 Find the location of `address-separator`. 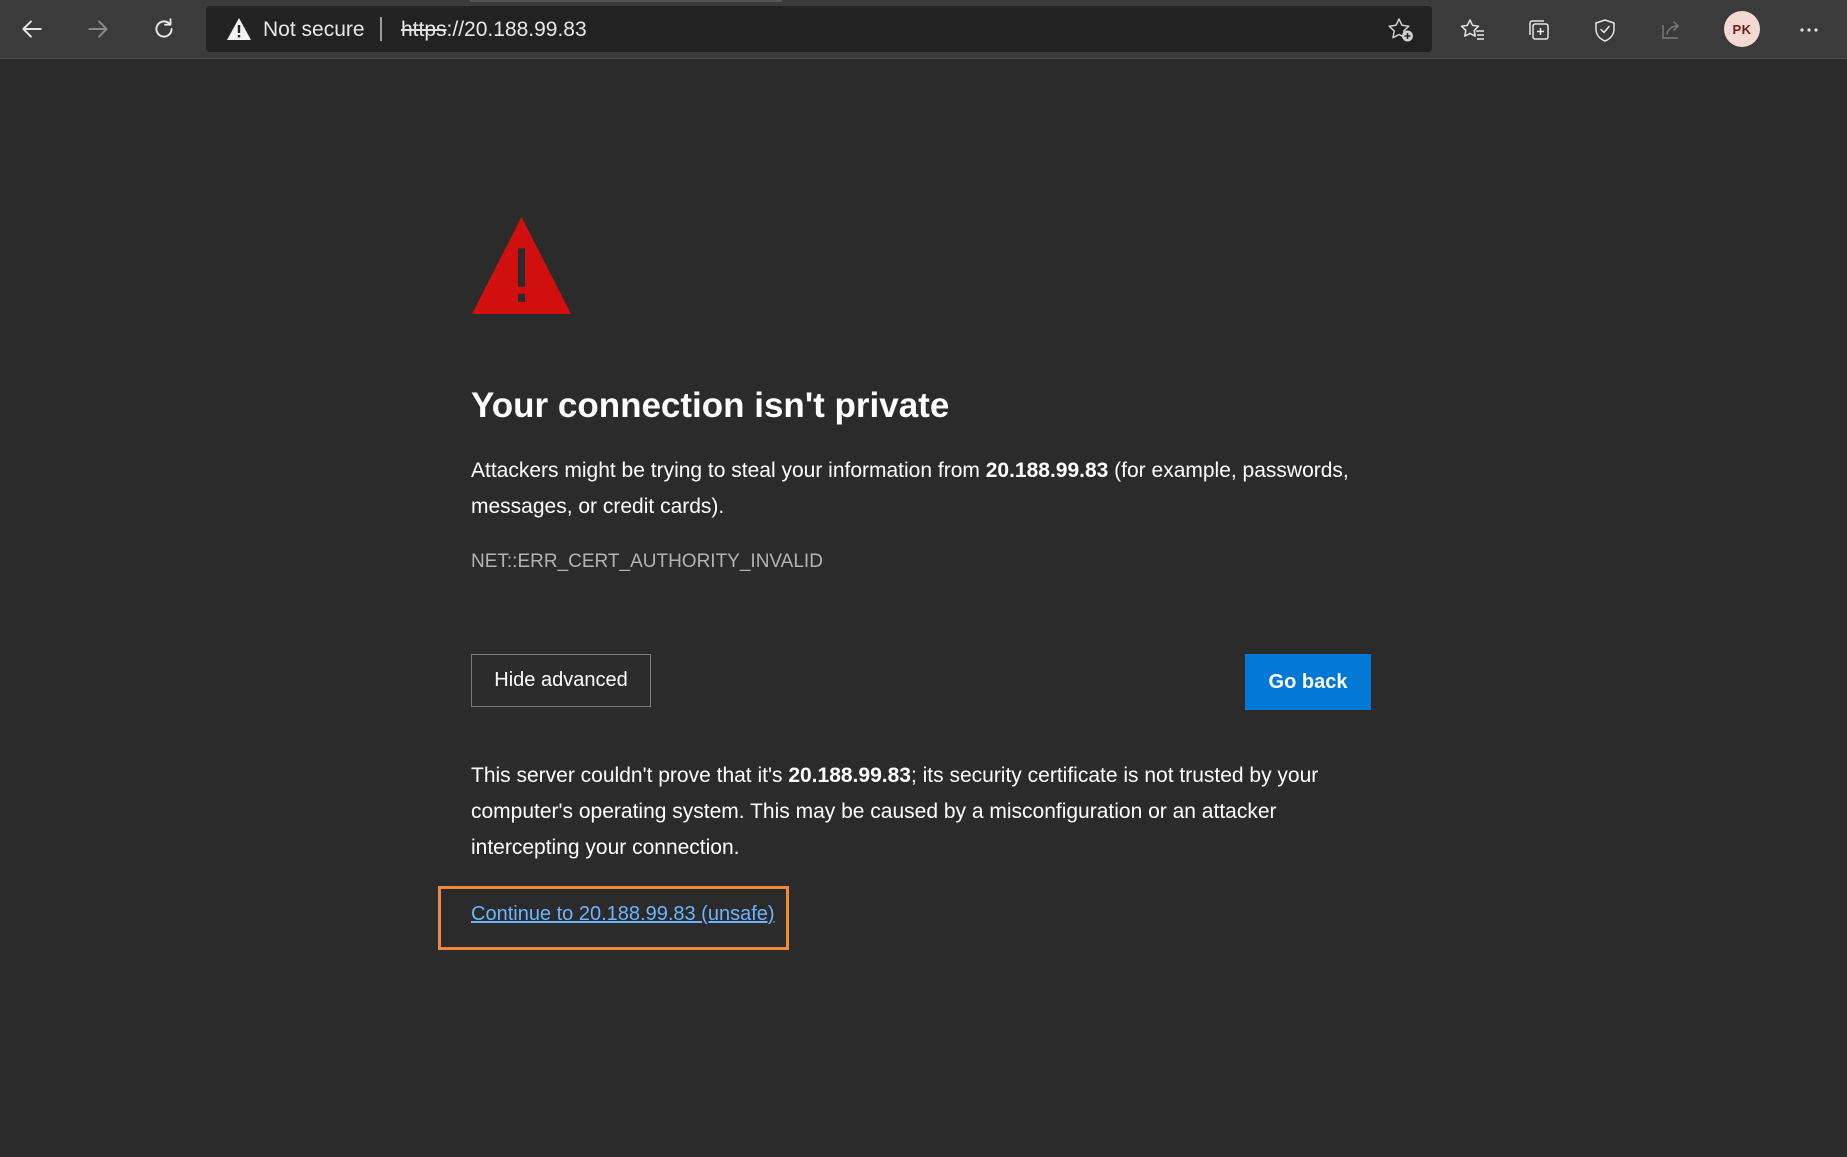

address-separator is located at coordinates (381, 29).